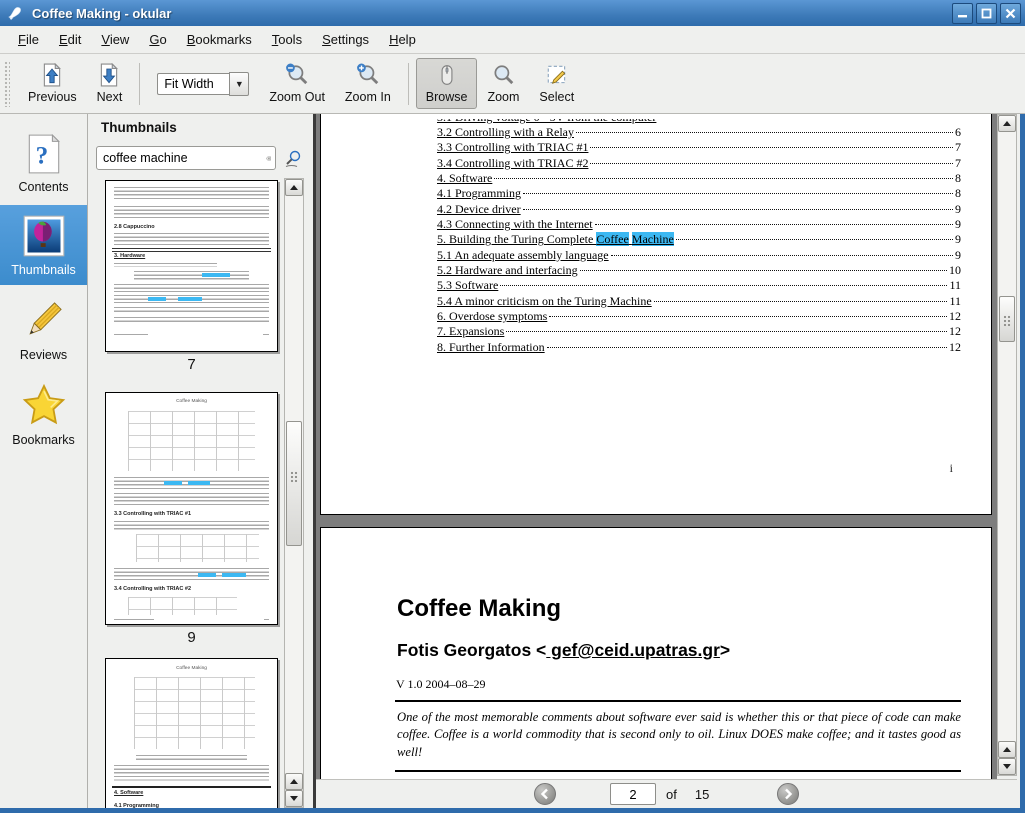  I want to click on menu-item-file: File, so click(28, 39).